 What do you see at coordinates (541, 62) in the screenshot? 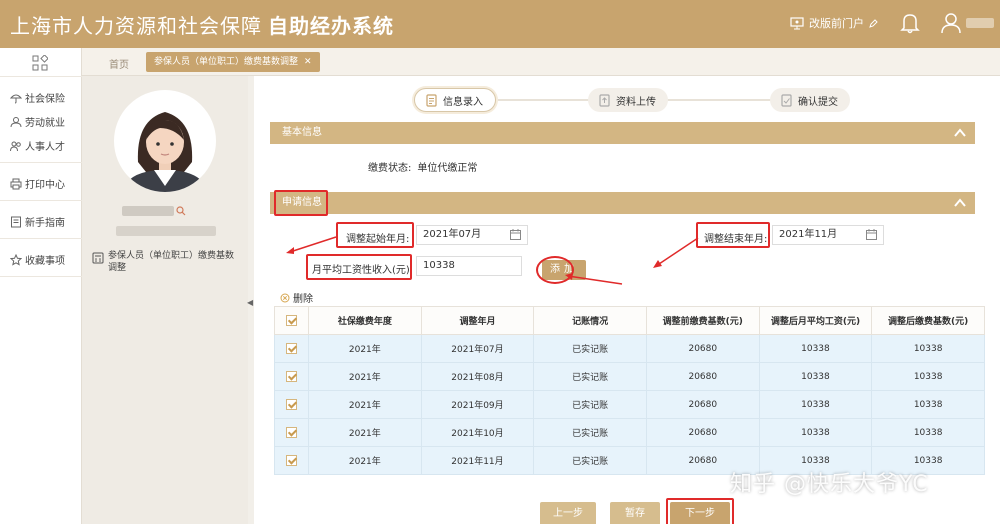
I see `tabs-bar: 首页 参保人员（单位职工）缴费基数调整 ✕` at bounding box center [541, 62].